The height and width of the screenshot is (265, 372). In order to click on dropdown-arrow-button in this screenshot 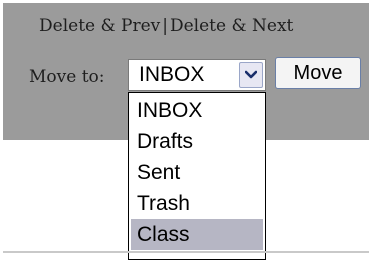, I will do `click(251, 75)`.